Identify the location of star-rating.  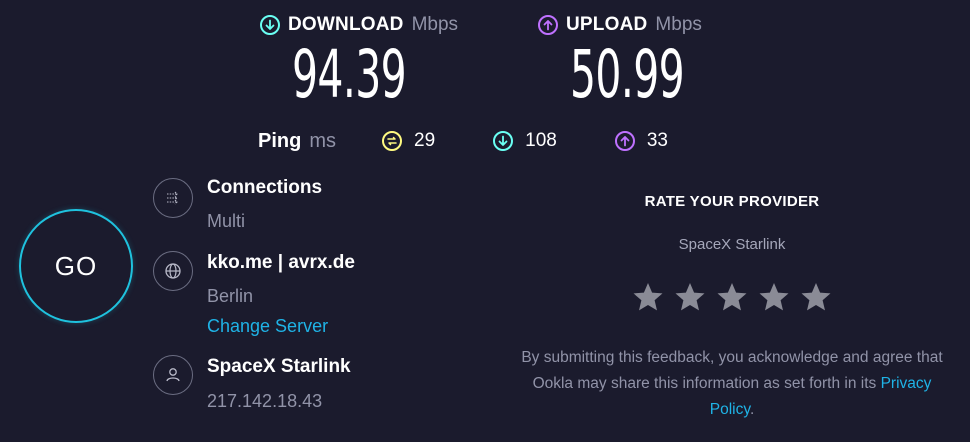
(732, 297).